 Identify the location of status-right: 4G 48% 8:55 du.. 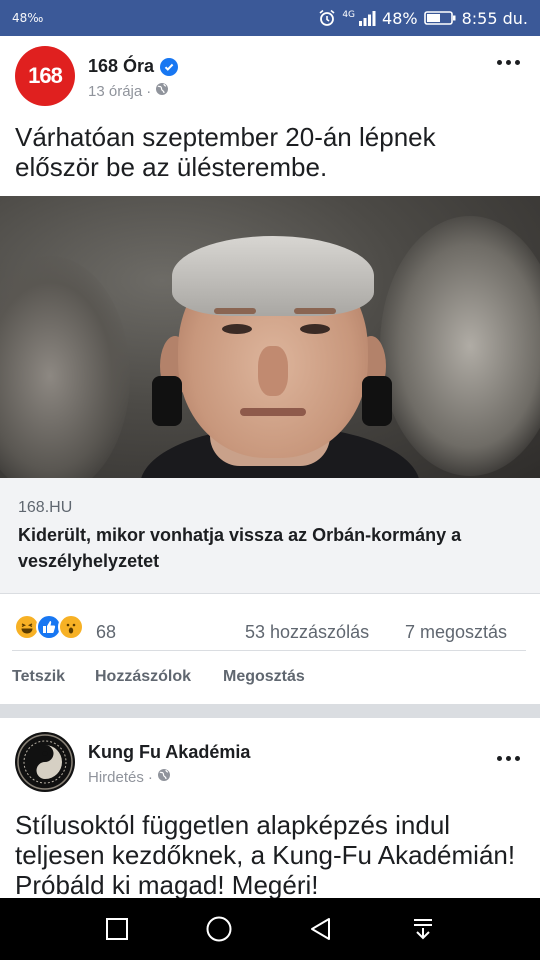
(423, 18).